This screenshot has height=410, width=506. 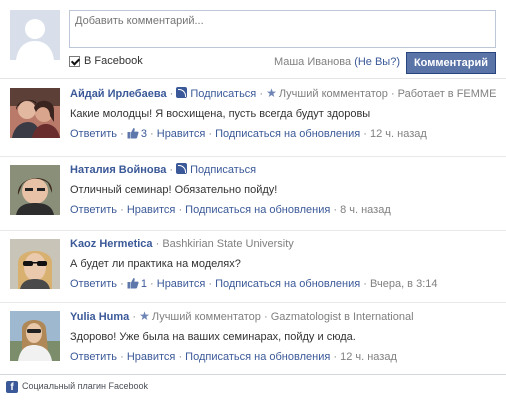 What do you see at coordinates (365, 210) in the screenshot?
I see `comment-timestamp: 8 ч. назад` at bounding box center [365, 210].